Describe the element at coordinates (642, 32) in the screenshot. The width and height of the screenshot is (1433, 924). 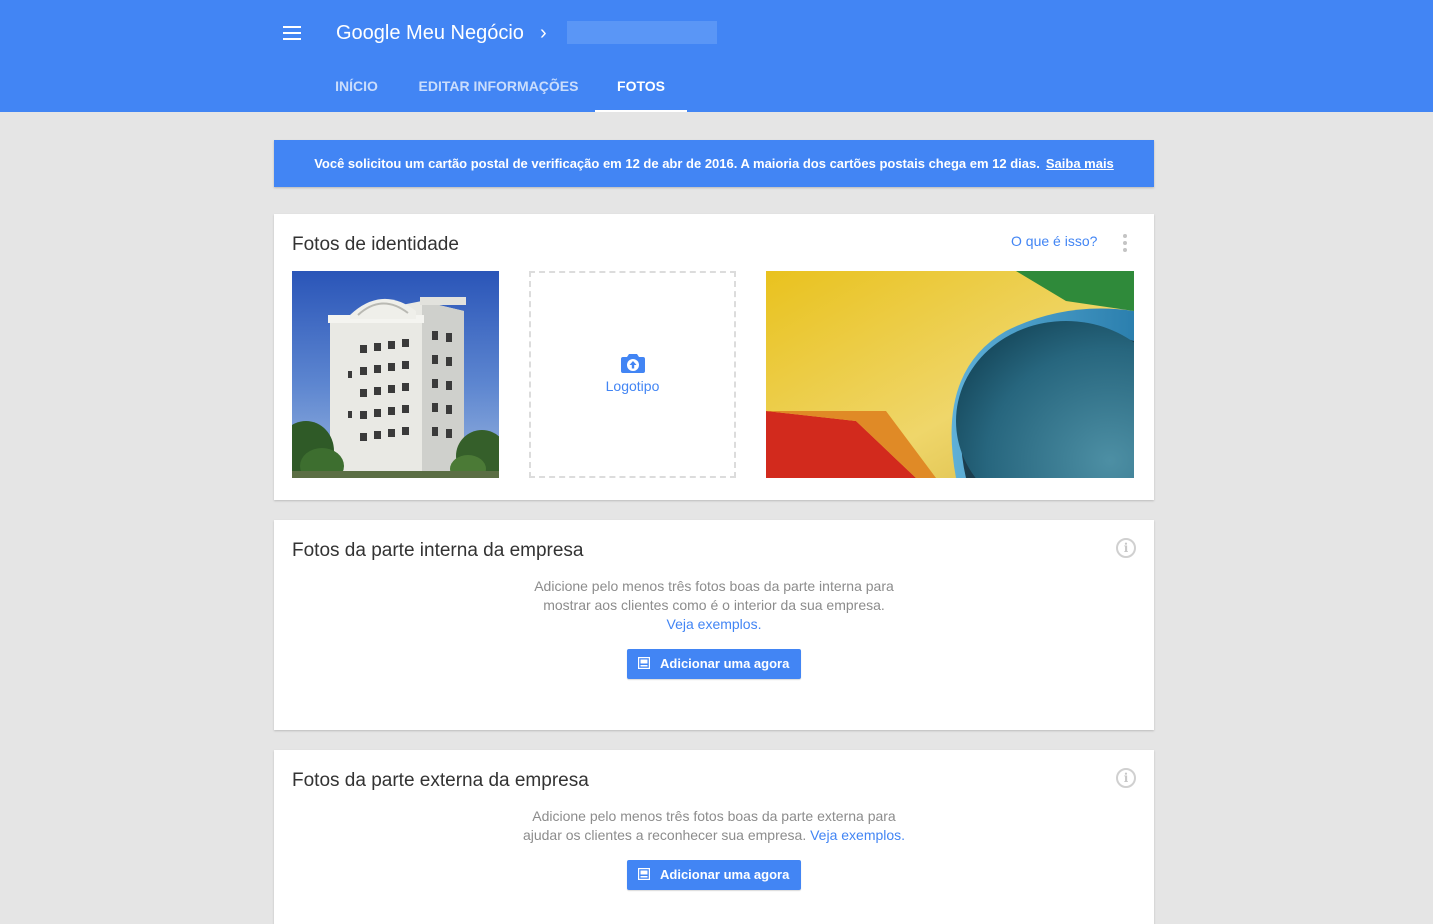
I see `business-name-redacted` at that location.